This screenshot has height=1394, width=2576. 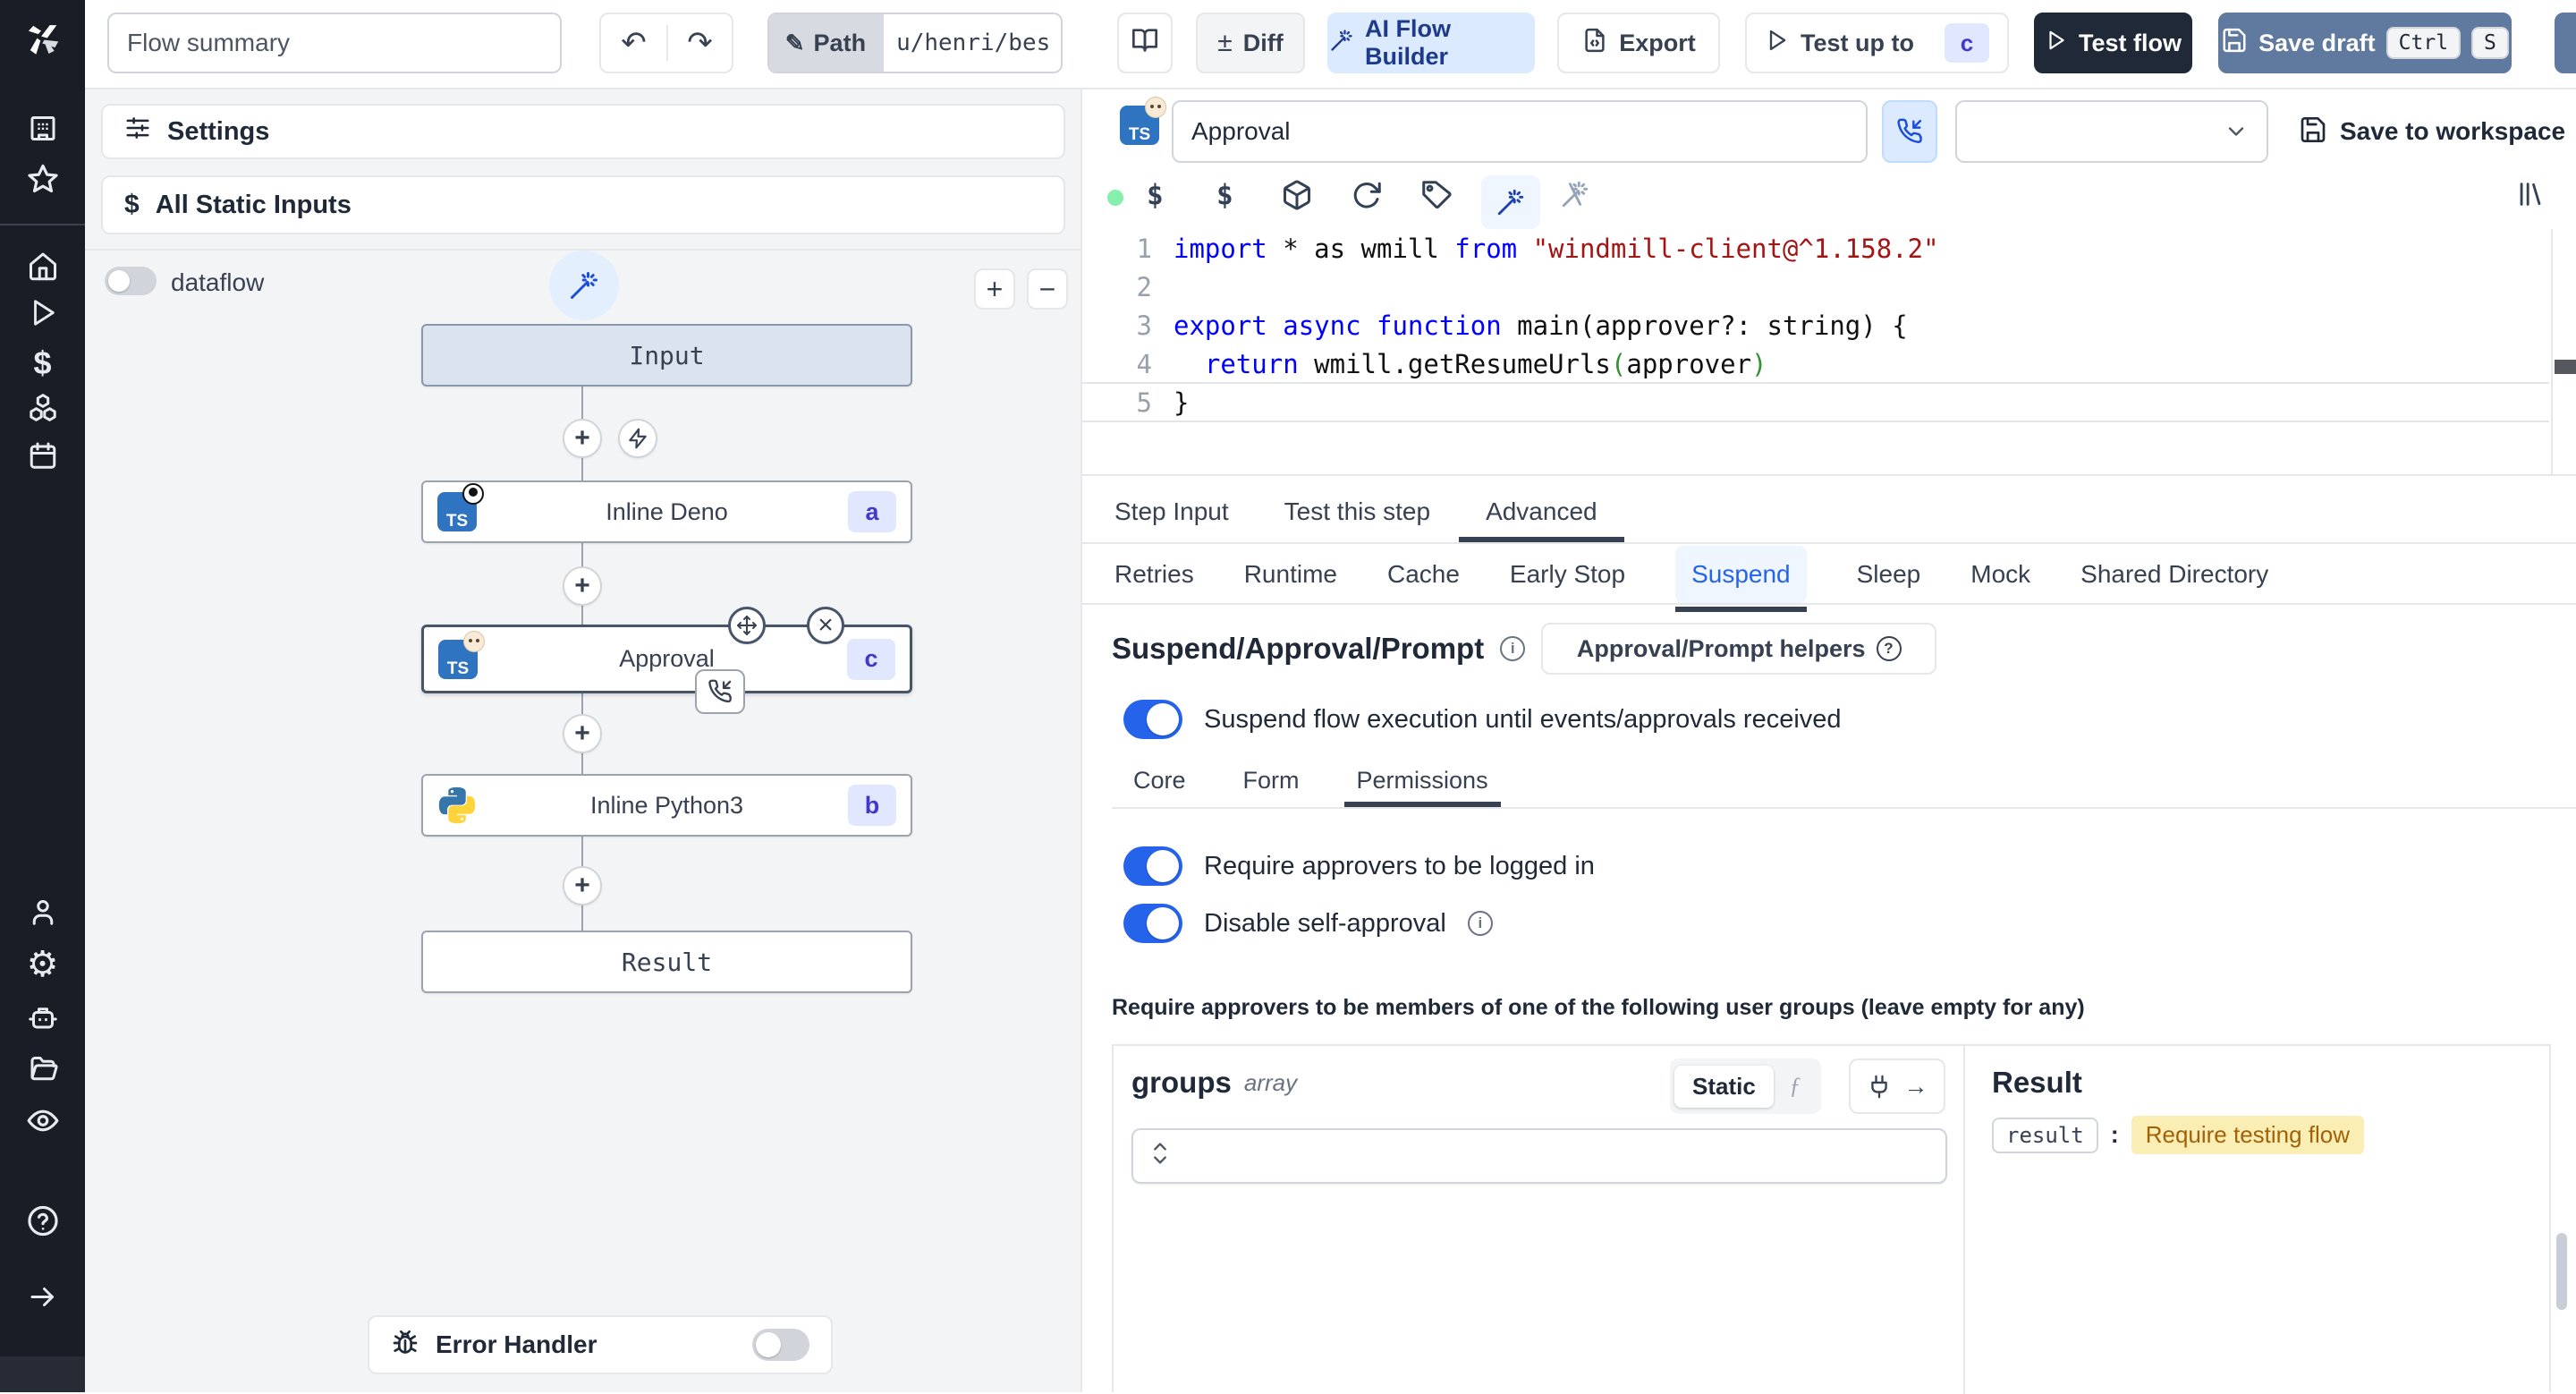 What do you see at coordinates (1575, 196) in the screenshot?
I see `ai-fix-wand-icon` at bounding box center [1575, 196].